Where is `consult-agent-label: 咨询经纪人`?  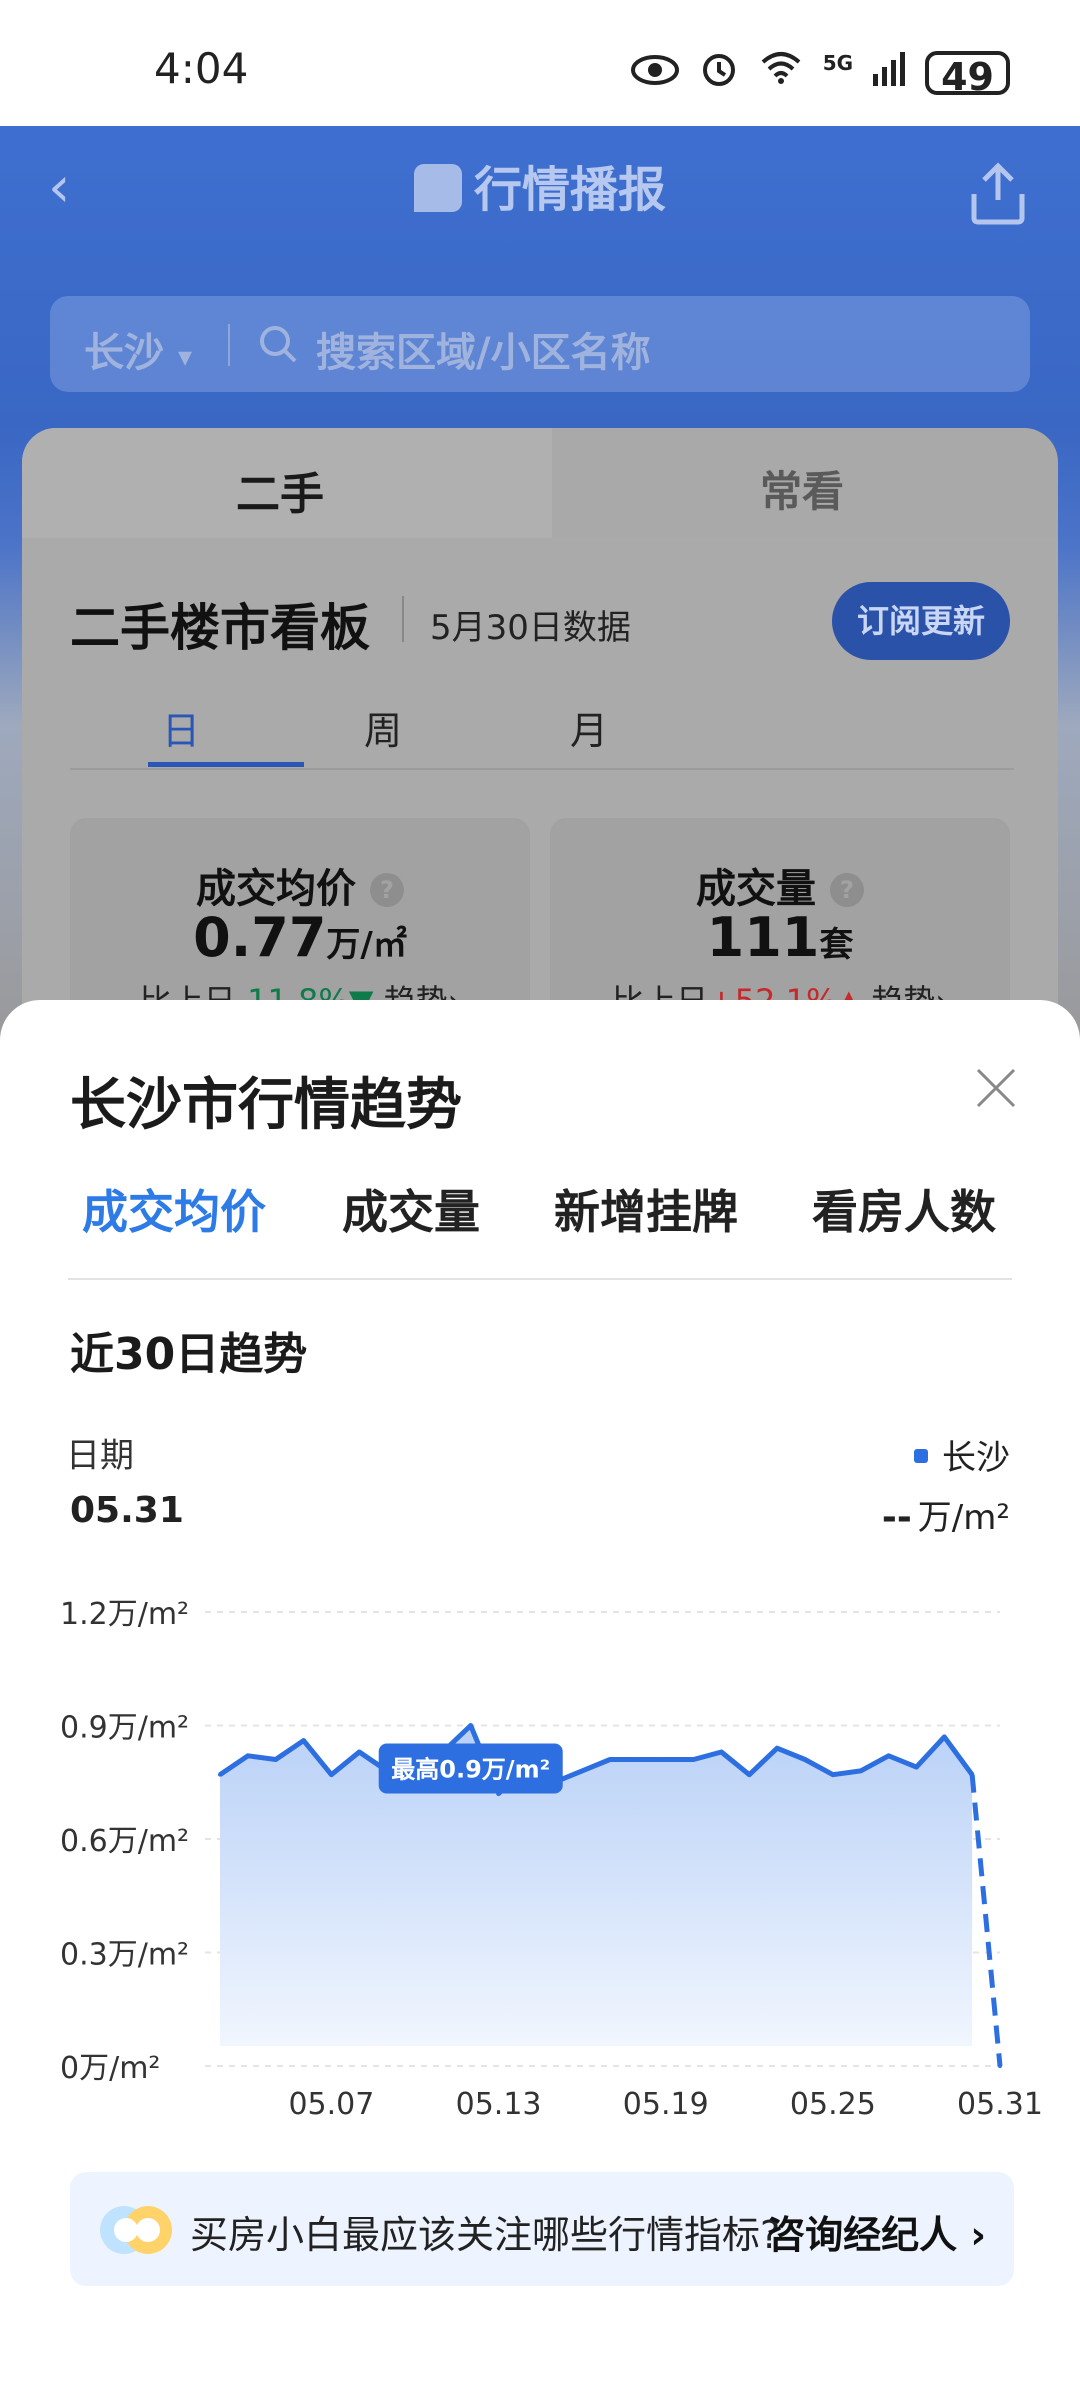
consult-agent-label: 咨询经纪人 is located at coordinates (862, 2235).